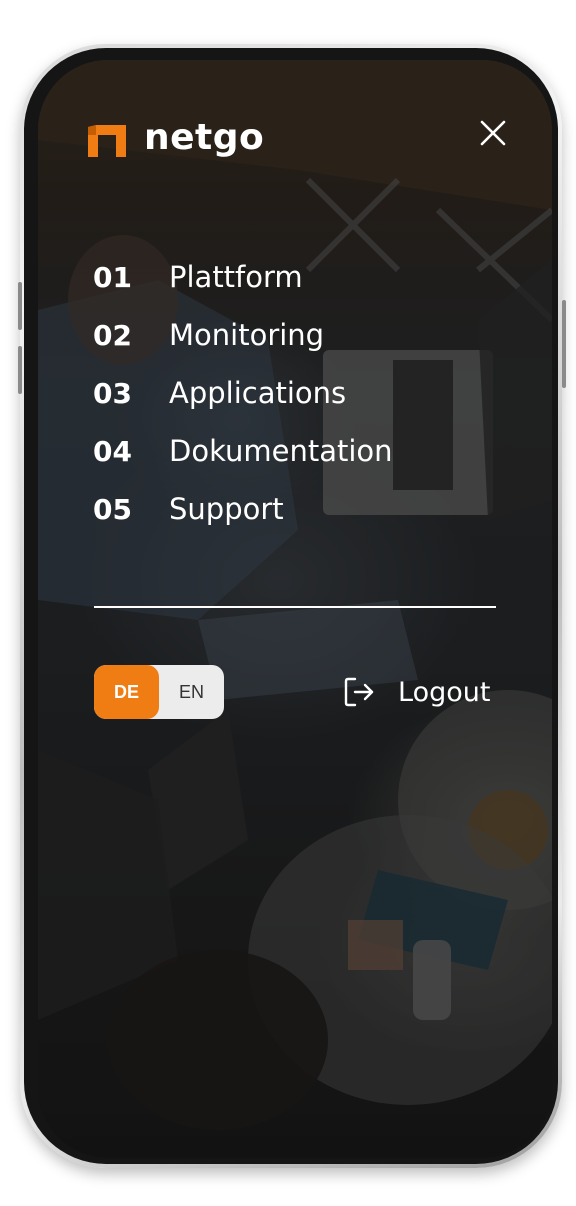 This screenshot has height=1206, width=576. What do you see at coordinates (107, 138) in the screenshot?
I see `netgo-logo-icon` at bounding box center [107, 138].